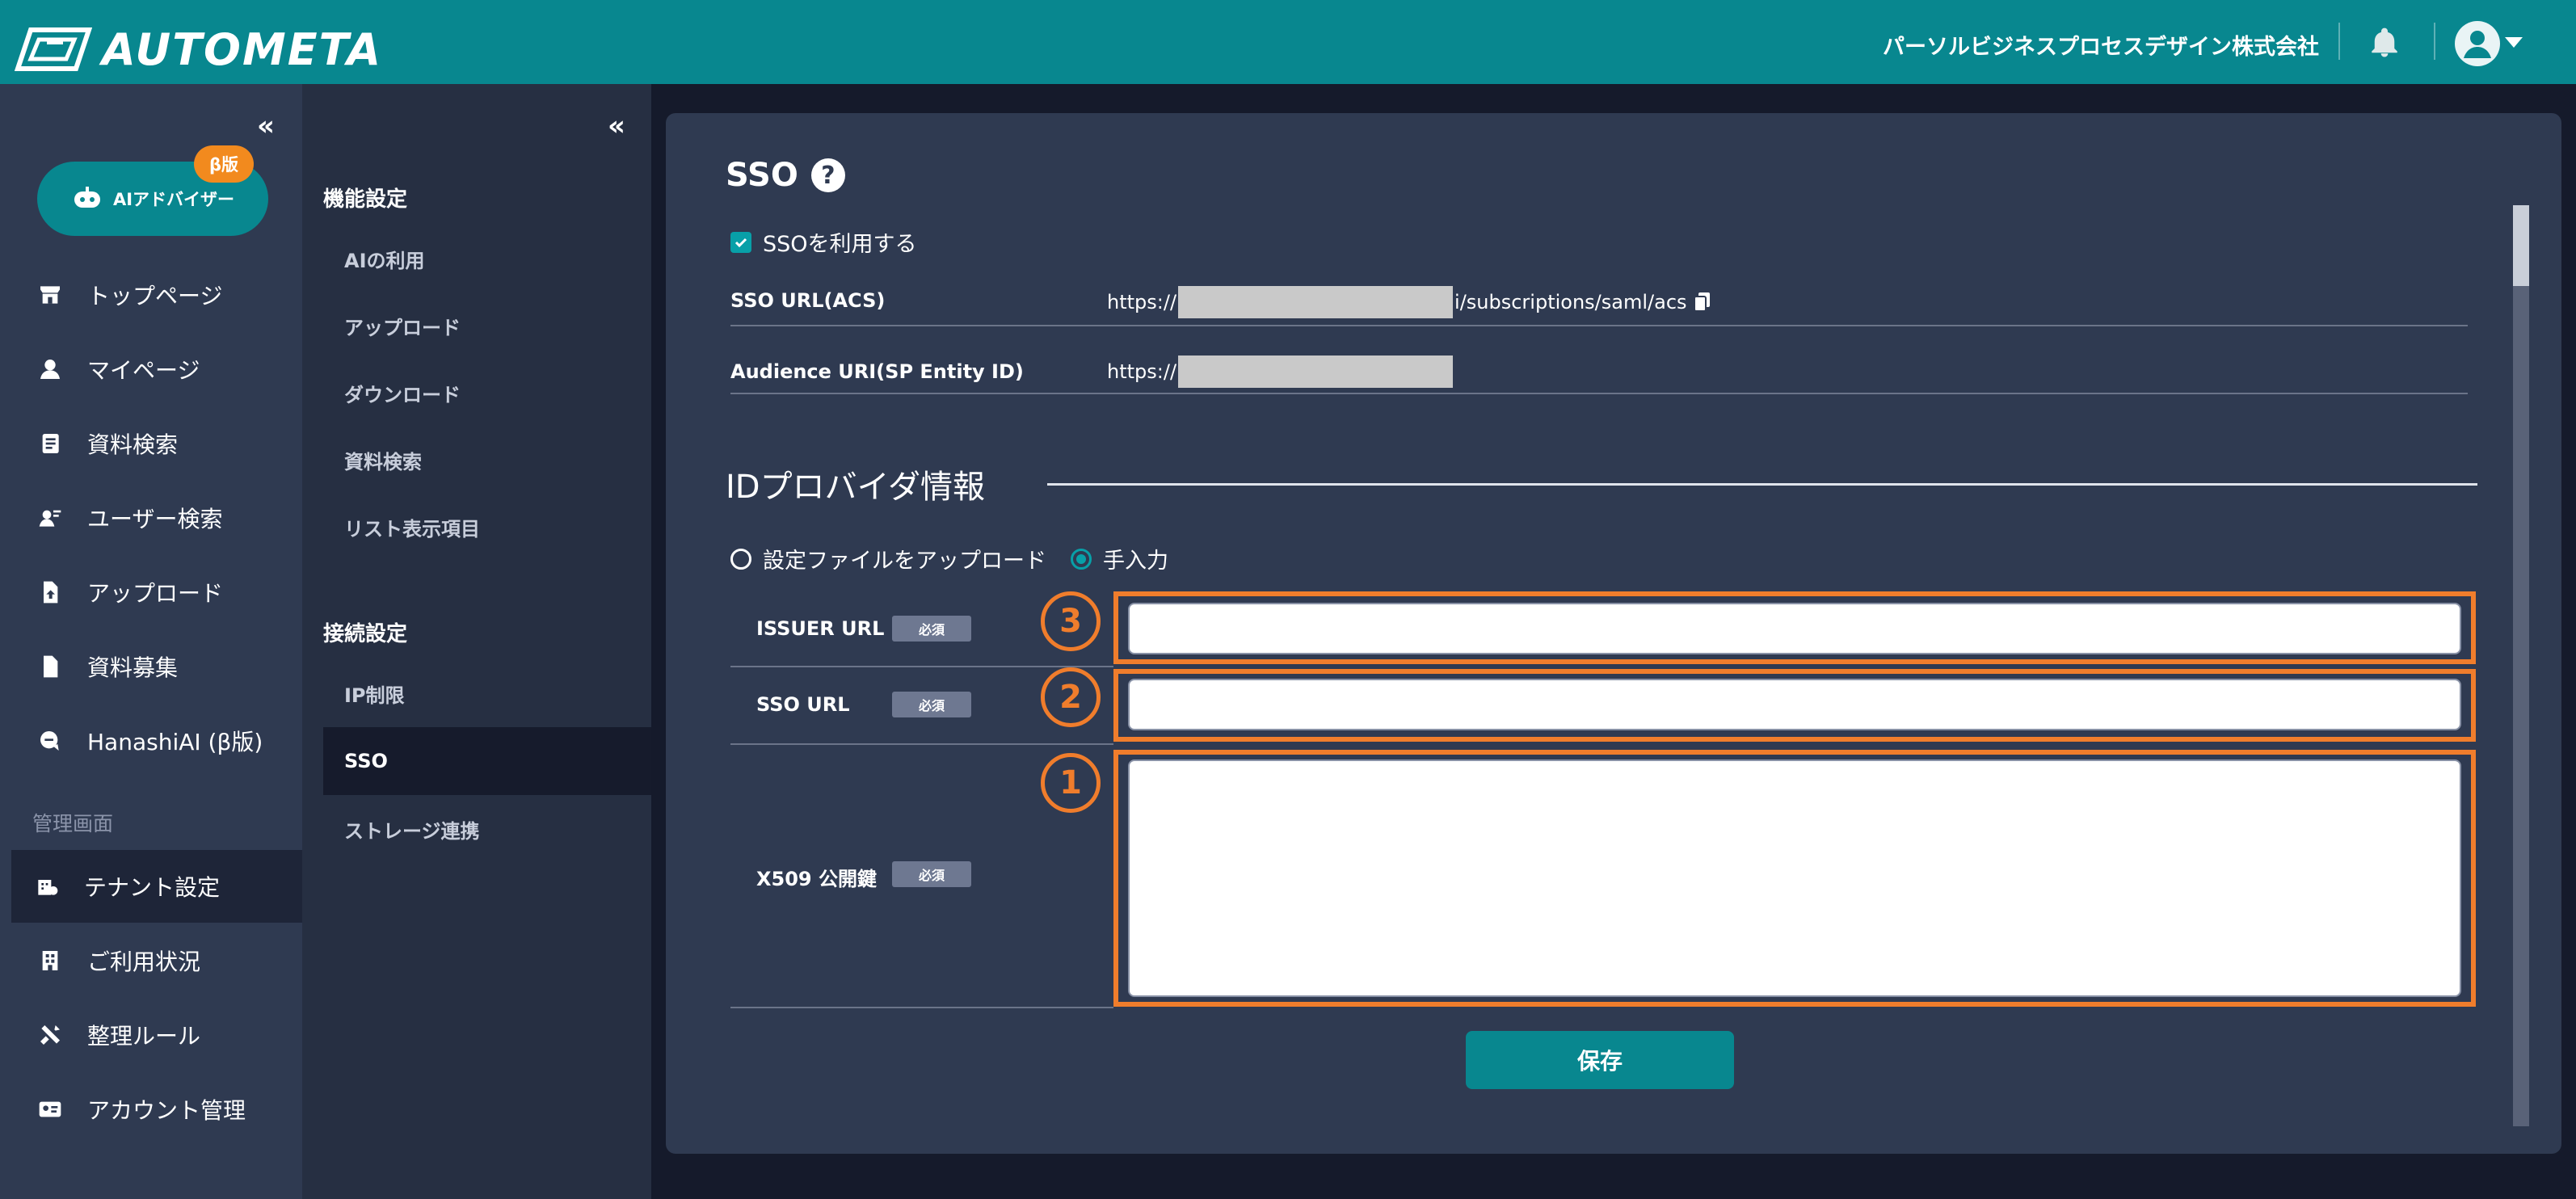 The width and height of the screenshot is (2576, 1199). I want to click on step-badge-2: 2, so click(1071, 697).